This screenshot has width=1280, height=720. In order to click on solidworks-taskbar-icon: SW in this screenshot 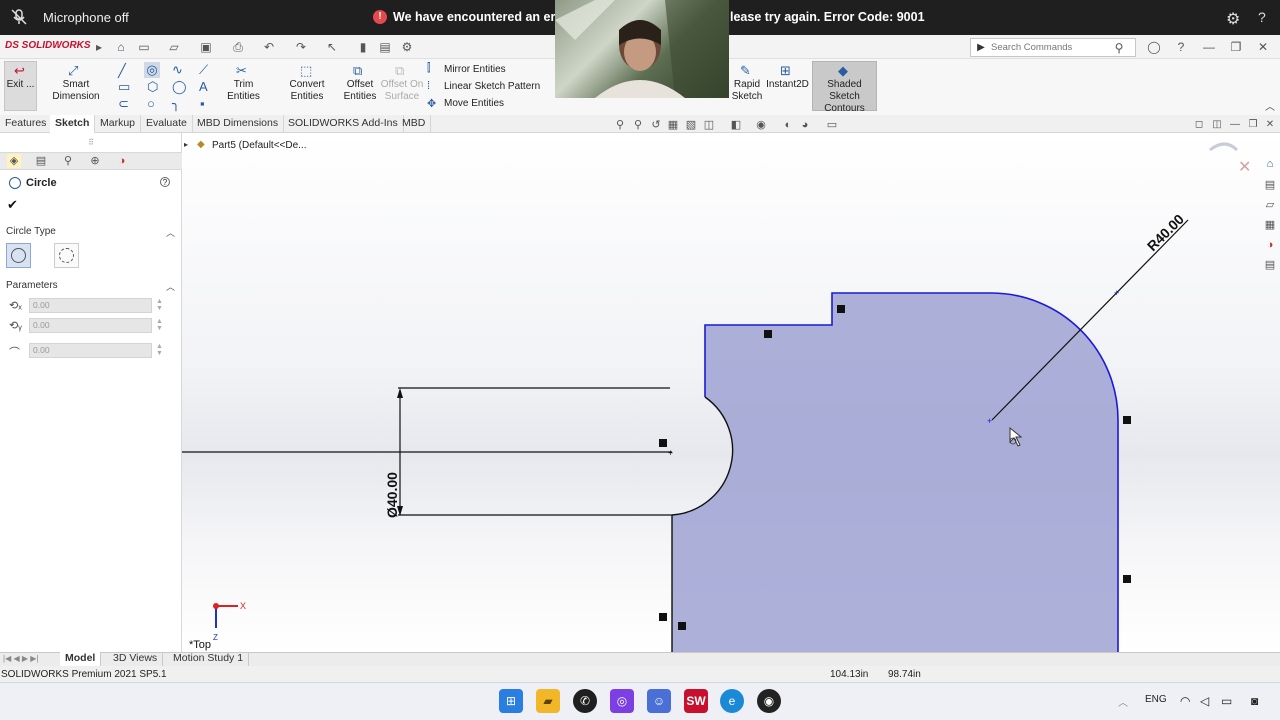, I will do `click(696, 701)`.